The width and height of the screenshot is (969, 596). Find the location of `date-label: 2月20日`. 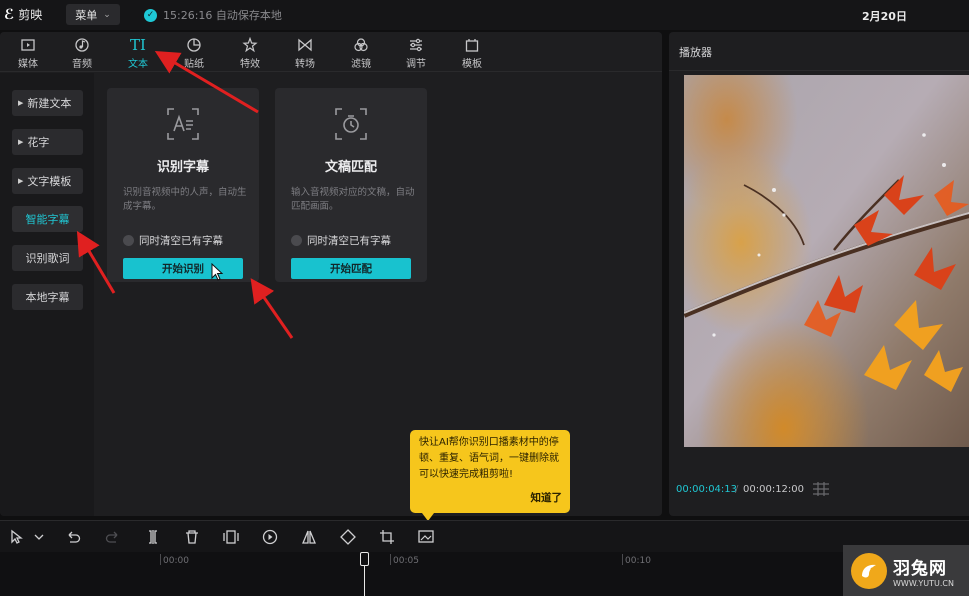

date-label: 2月20日 is located at coordinates (884, 16).